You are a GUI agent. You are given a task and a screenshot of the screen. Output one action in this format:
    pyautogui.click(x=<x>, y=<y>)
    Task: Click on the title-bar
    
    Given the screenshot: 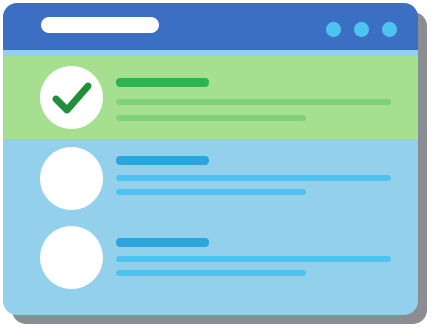 What is the action you would take?
    pyautogui.click(x=210, y=26)
    